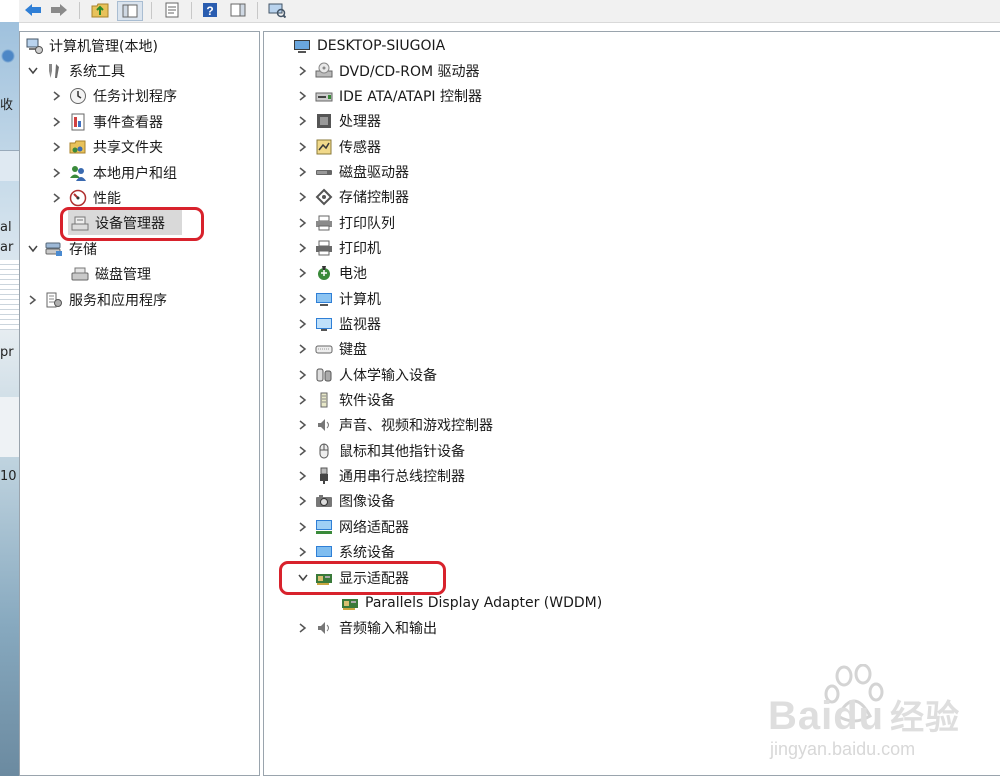  What do you see at coordinates (6, 227) in the screenshot?
I see `desktop-text-fragment: al` at bounding box center [6, 227].